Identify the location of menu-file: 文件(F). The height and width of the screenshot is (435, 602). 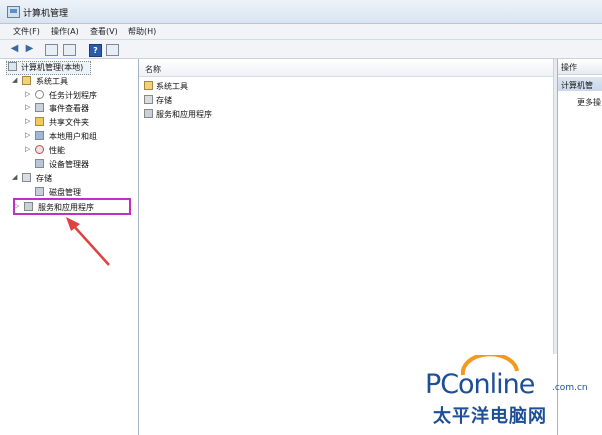
(26, 31).